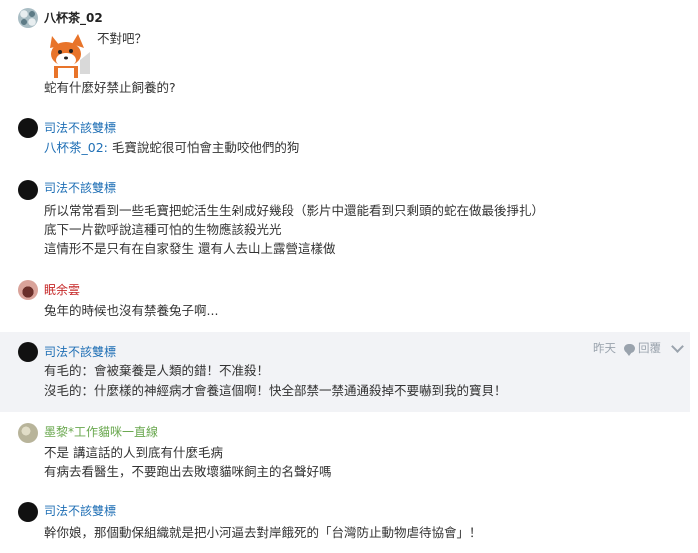  What do you see at coordinates (110, 87) in the screenshot?
I see `comment-text: 蛇有什麼好禁止飼養的?` at bounding box center [110, 87].